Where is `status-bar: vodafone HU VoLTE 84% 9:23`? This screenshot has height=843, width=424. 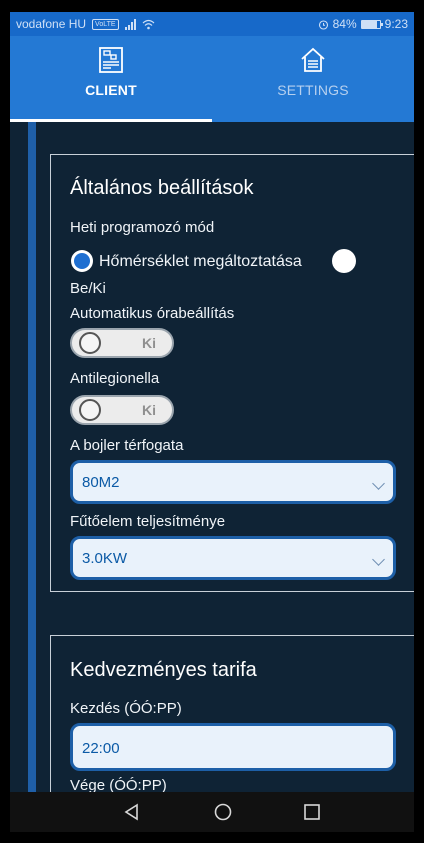
status-bar: vodafone HU VoLTE 84% 9:23 is located at coordinates (212, 24).